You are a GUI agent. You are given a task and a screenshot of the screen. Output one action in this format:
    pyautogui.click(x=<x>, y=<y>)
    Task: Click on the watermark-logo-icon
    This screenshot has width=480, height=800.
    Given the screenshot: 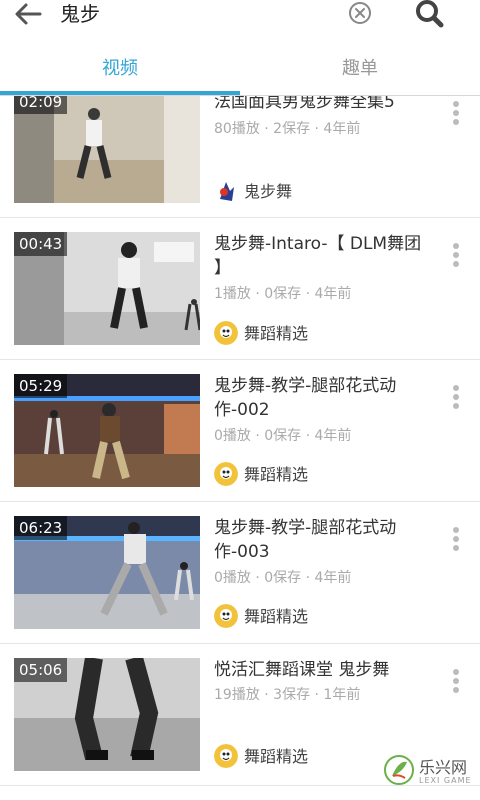 What is the action you would take?
    pyautogui.click(x=399, y=770)
    